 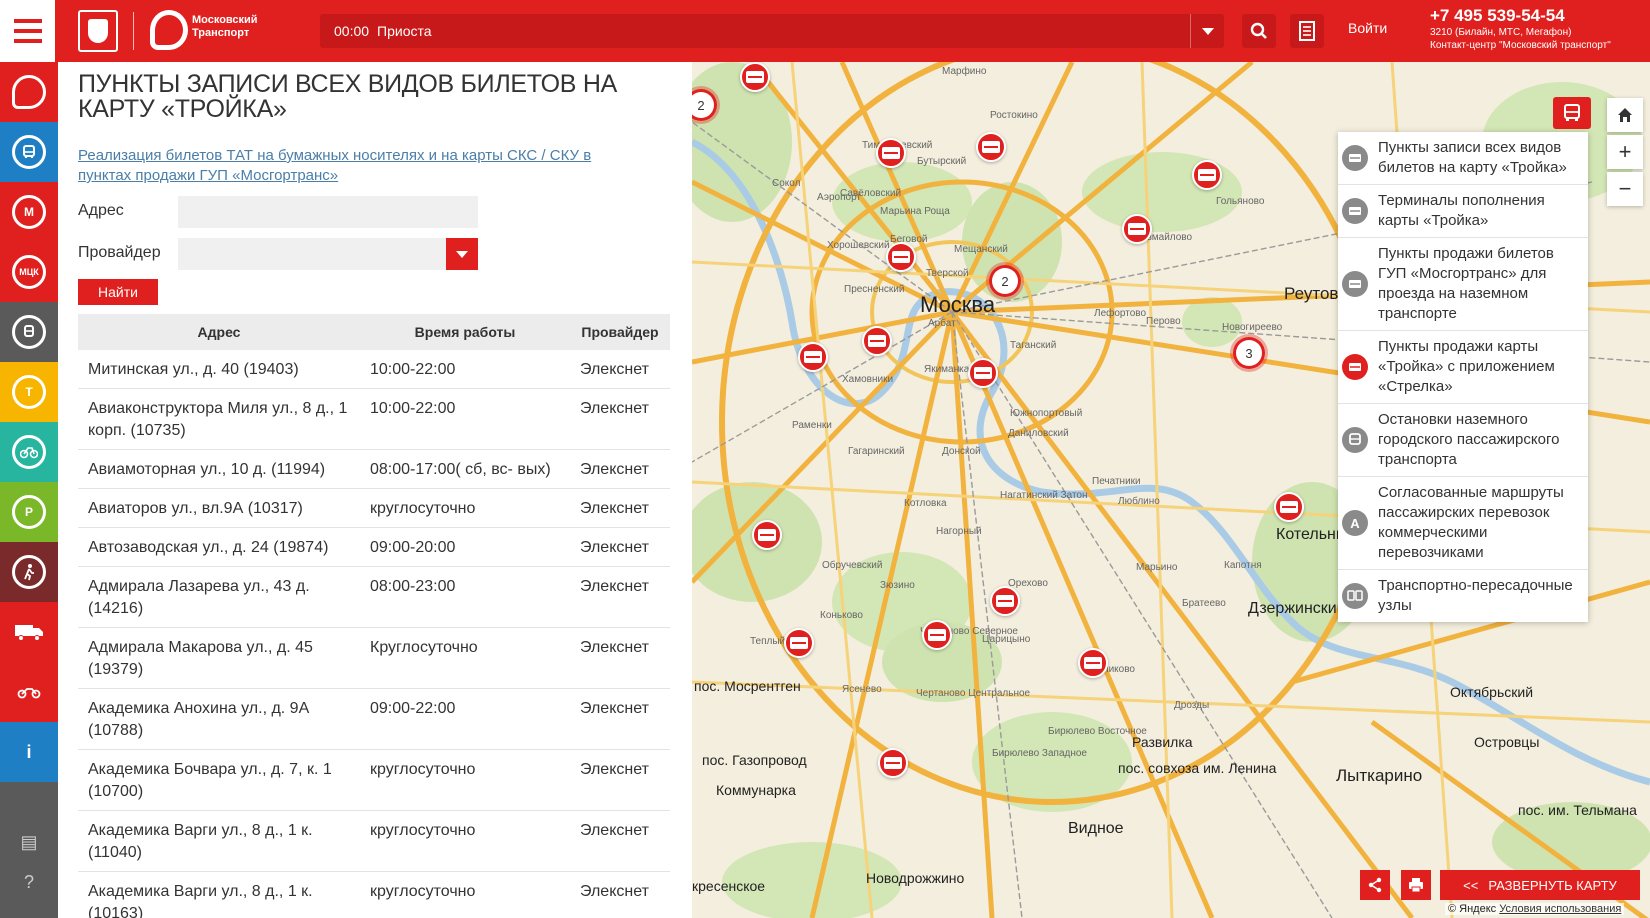 What do you see at coordinates (29, 572) in the screenshot?
I see `sidebar-item-pedestrian` at bounding box center [29, 572].